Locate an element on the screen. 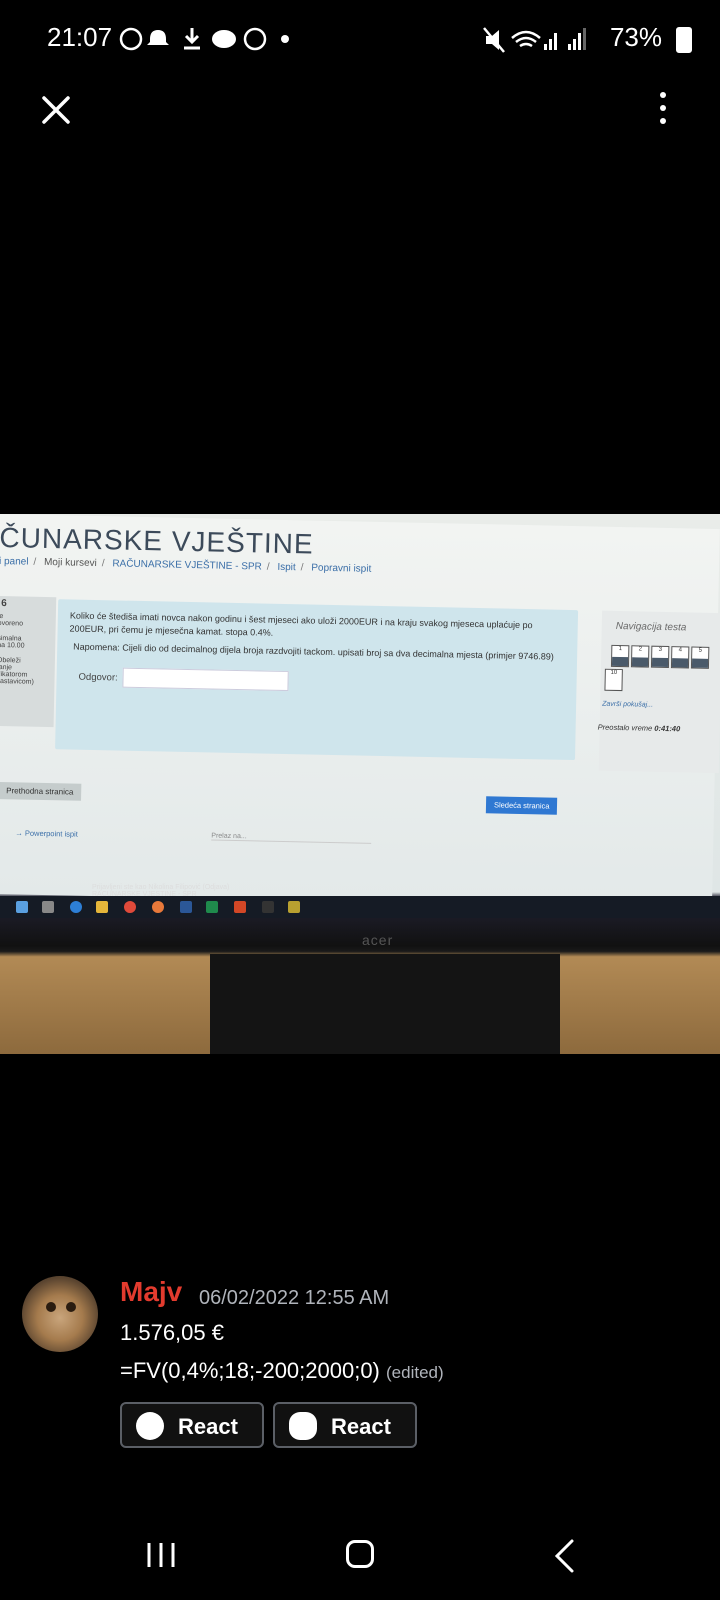  status-right-icons is located at coordinates (537, 40).